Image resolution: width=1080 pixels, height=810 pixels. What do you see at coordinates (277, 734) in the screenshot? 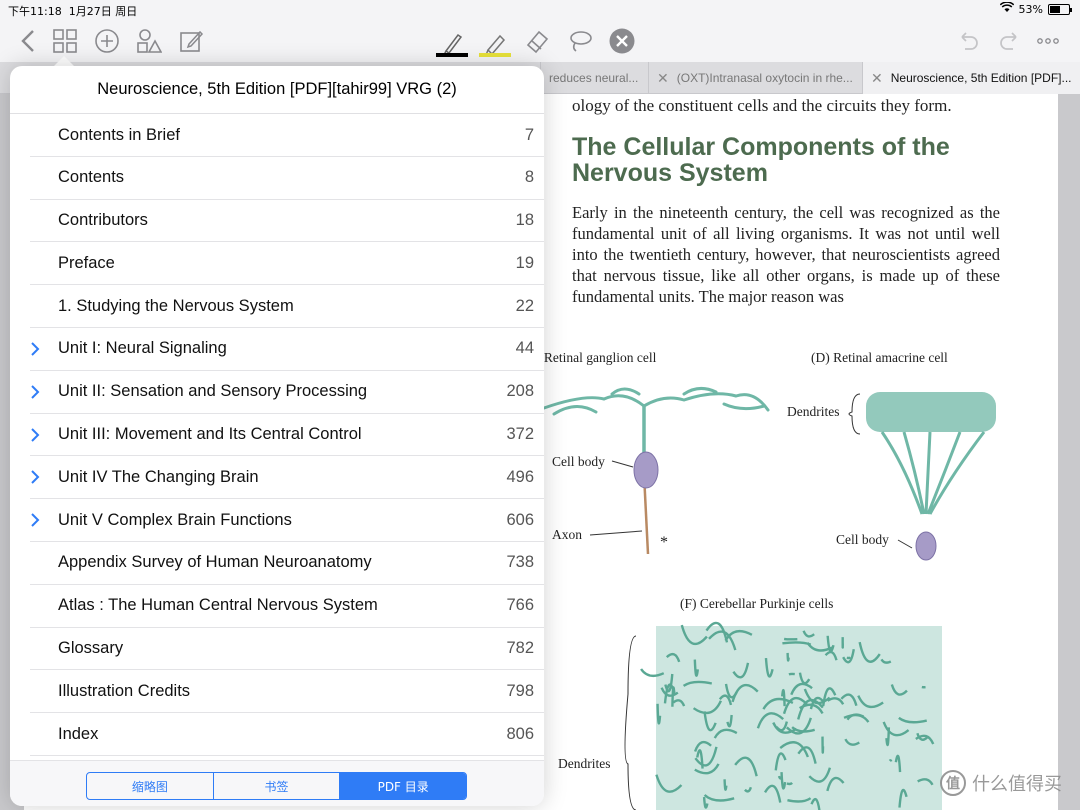
I see `toc-row: Index 806` at bounding box center [277, 734].